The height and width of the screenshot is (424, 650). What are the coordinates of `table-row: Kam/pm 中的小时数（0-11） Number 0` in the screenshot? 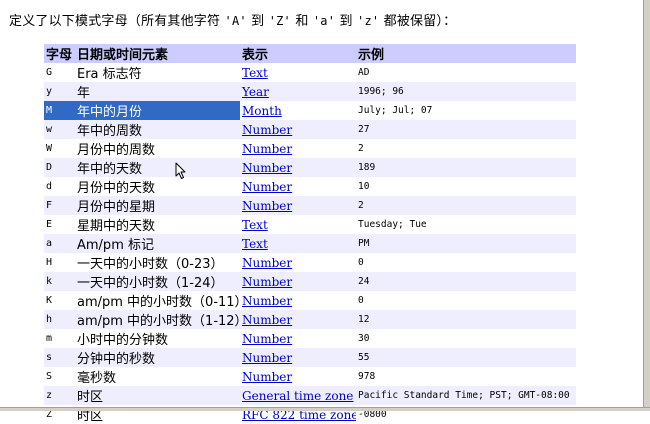 It's located at (310, 301).